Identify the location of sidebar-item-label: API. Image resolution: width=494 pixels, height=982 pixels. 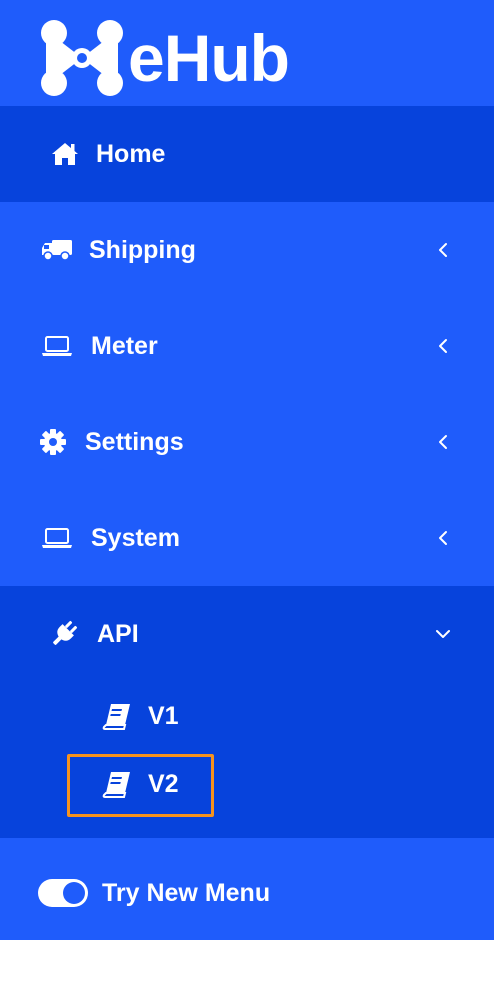
(118, 633).